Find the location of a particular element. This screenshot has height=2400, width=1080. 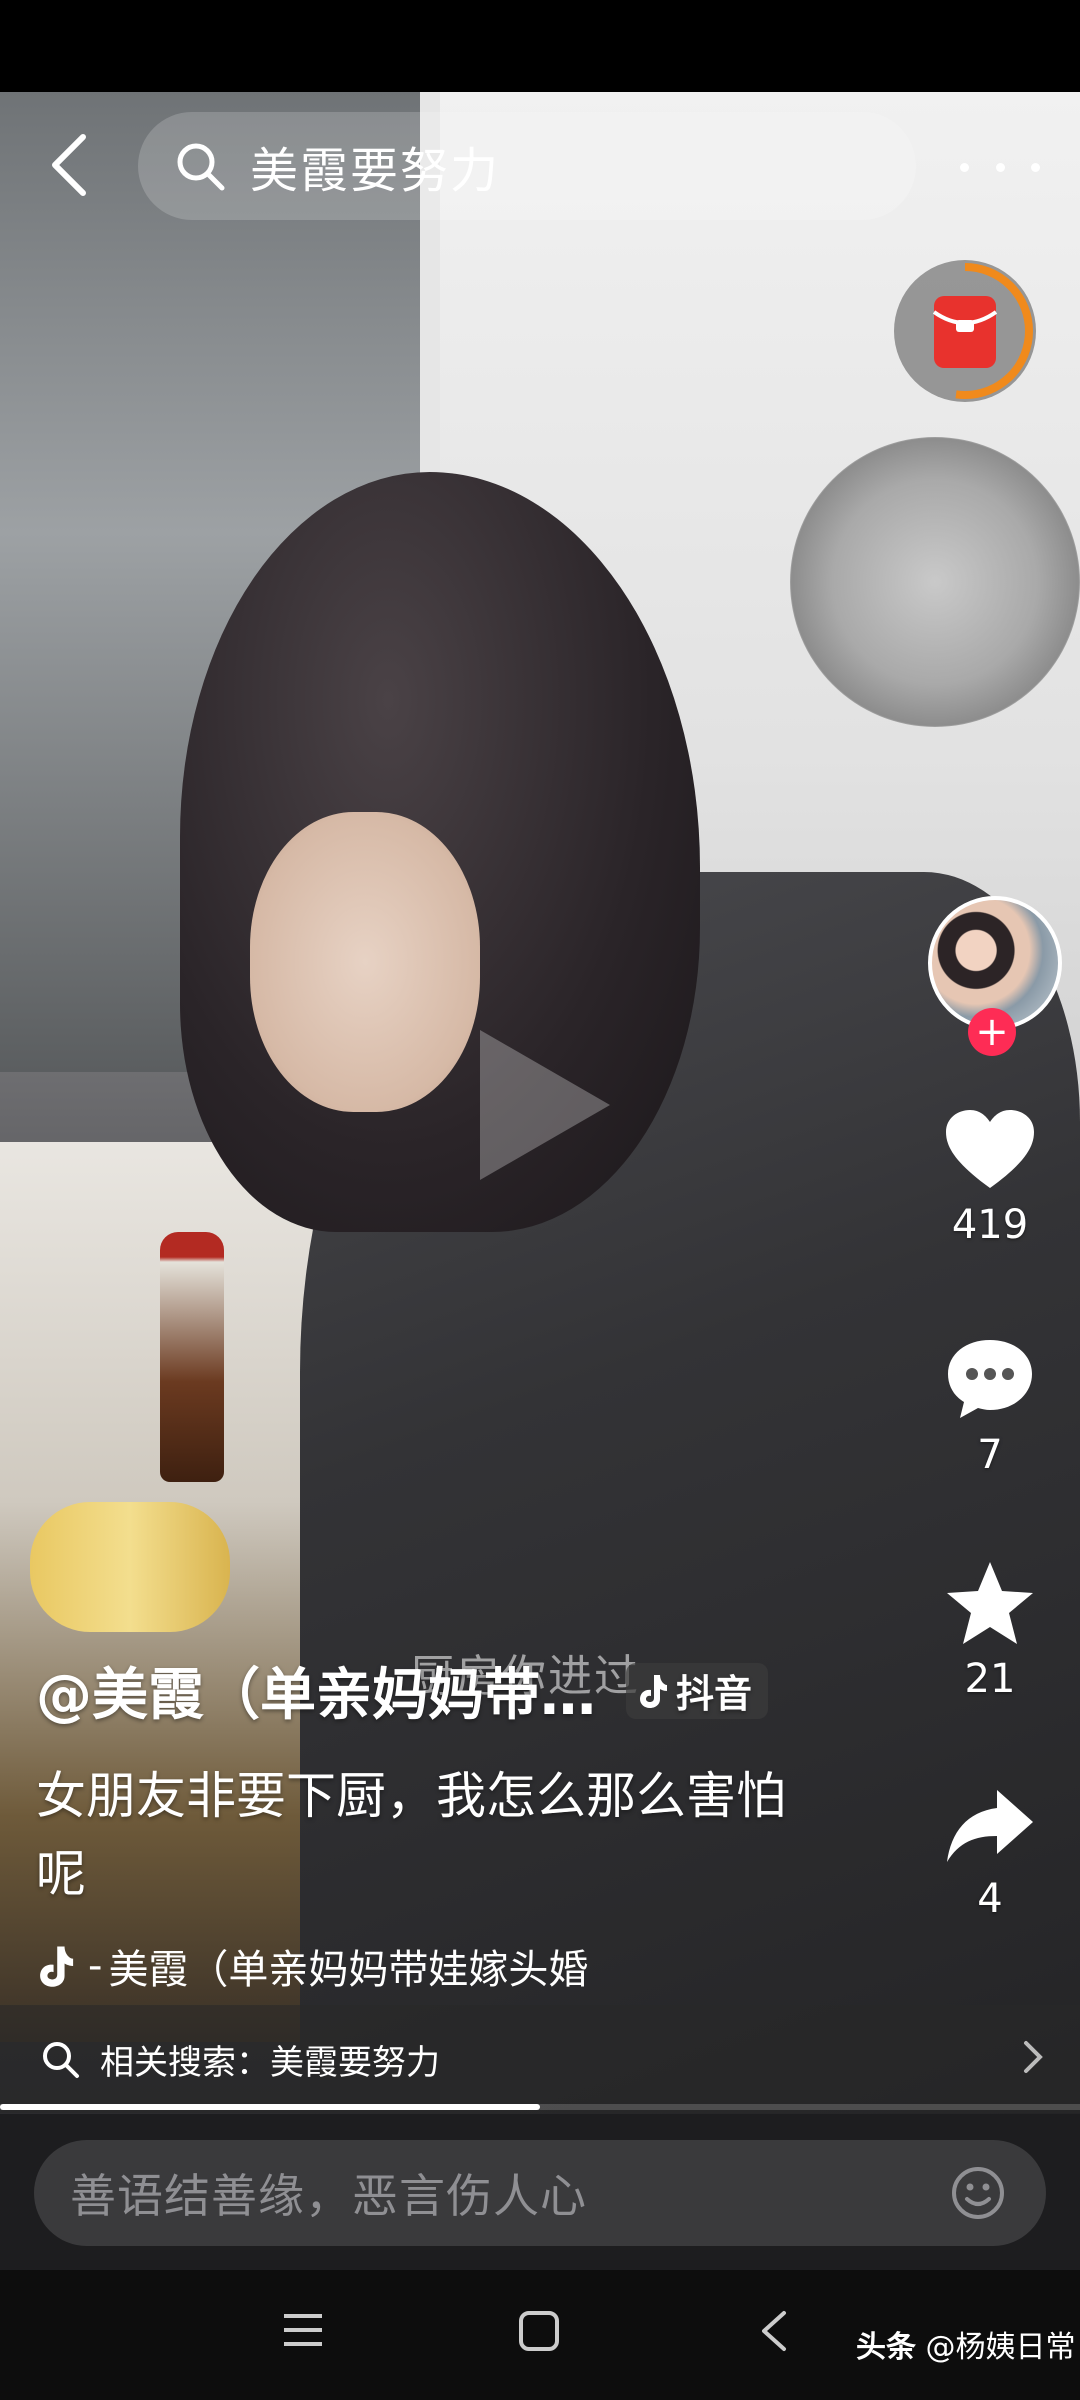

music-line: - 美霞（单亲妈妈带娃嫁头婚 is located at coordinates (436, 1966).